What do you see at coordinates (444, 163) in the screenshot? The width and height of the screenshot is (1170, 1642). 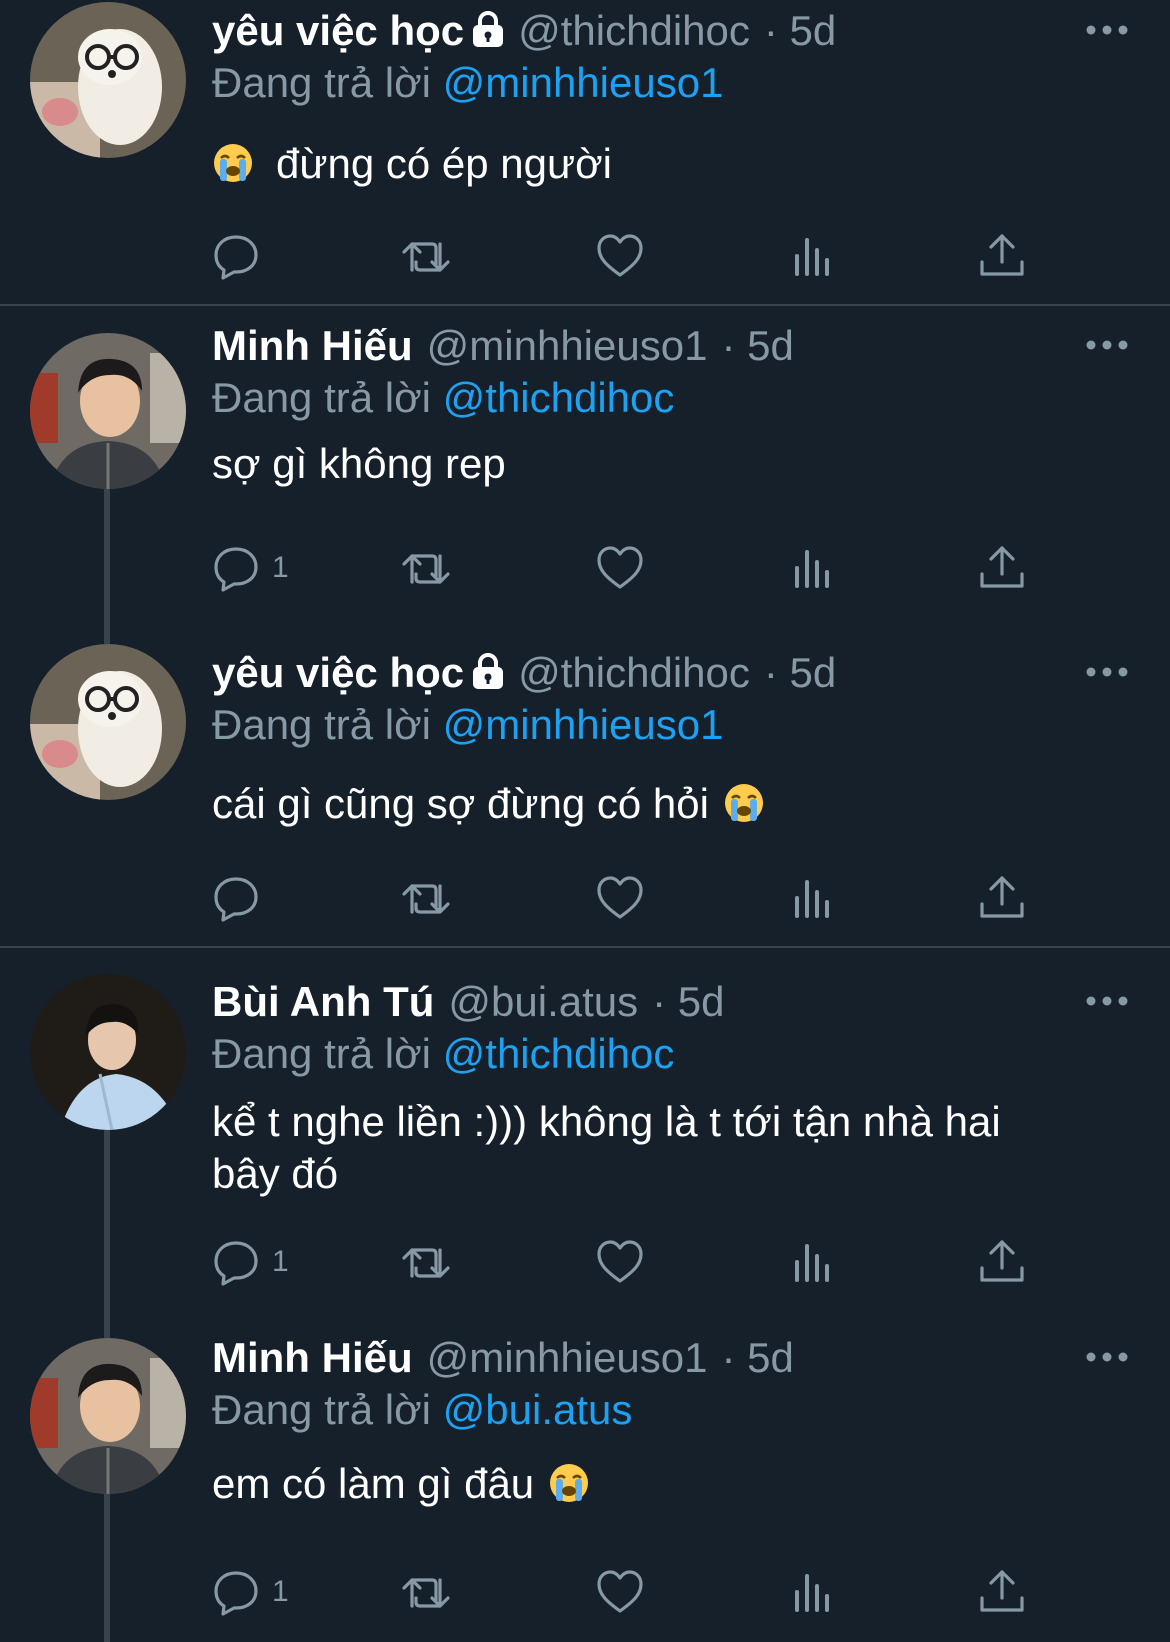 I see `tweet-text-content: đừng có ép người` at bounding box center [444, 163].